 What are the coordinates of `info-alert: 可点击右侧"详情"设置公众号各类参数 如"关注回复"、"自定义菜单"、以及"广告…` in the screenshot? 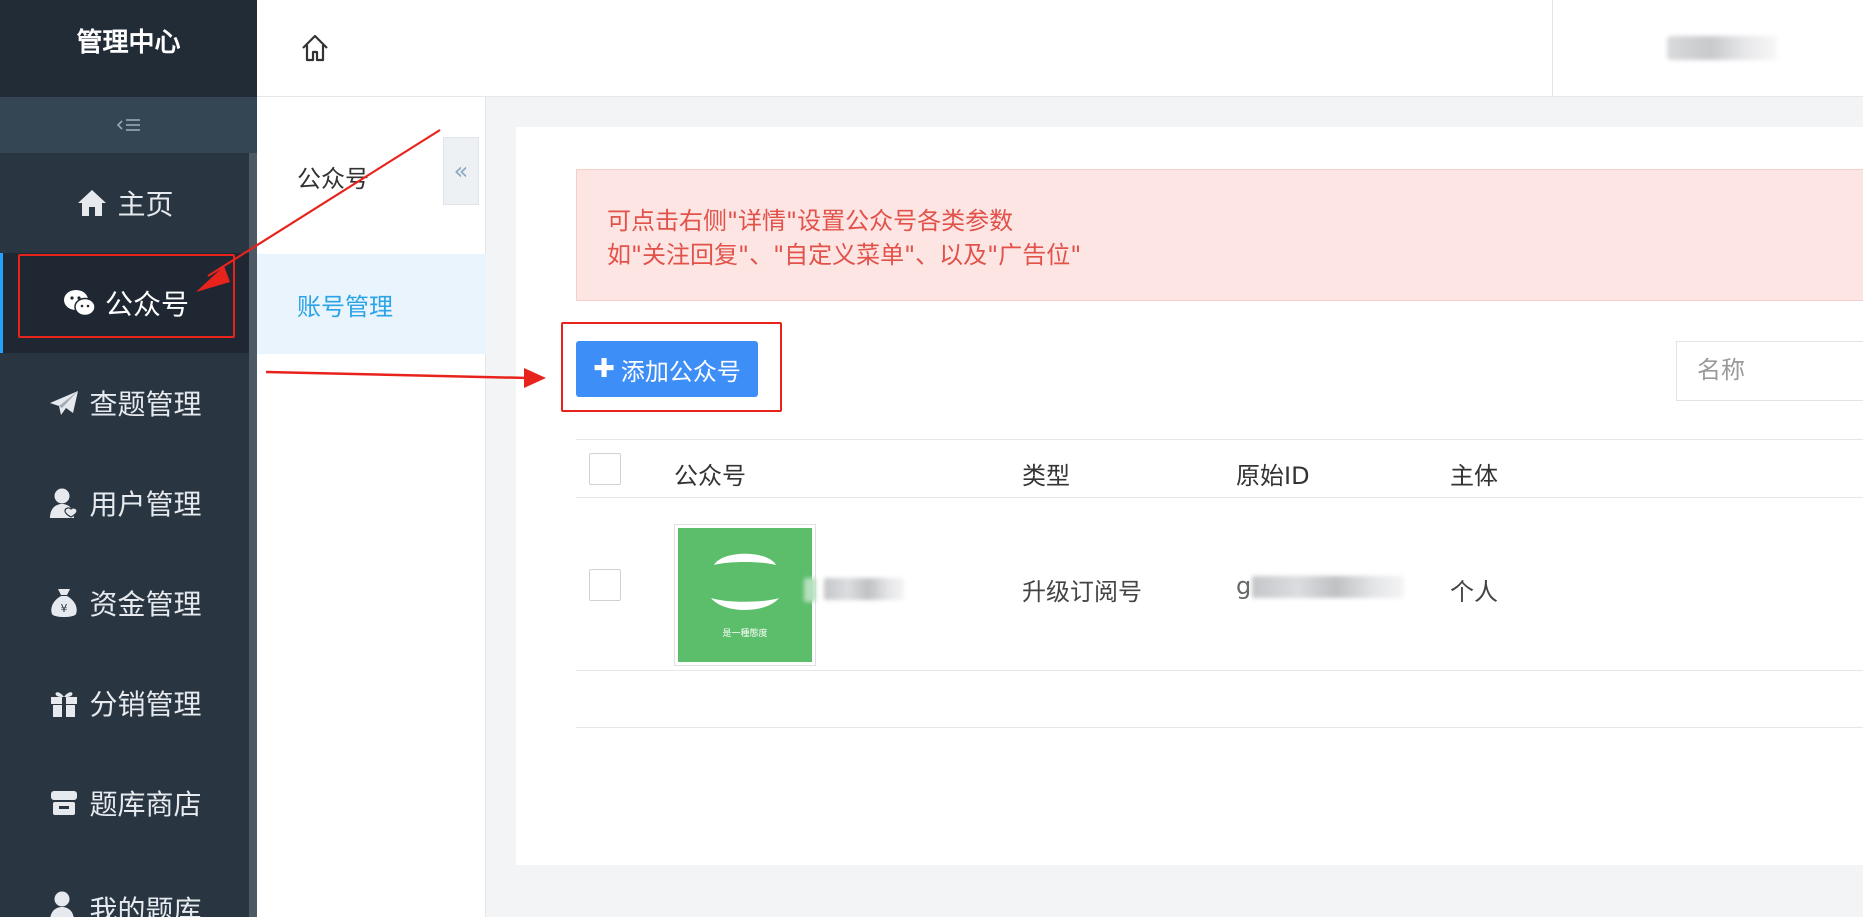 It's located at (1219, 235).